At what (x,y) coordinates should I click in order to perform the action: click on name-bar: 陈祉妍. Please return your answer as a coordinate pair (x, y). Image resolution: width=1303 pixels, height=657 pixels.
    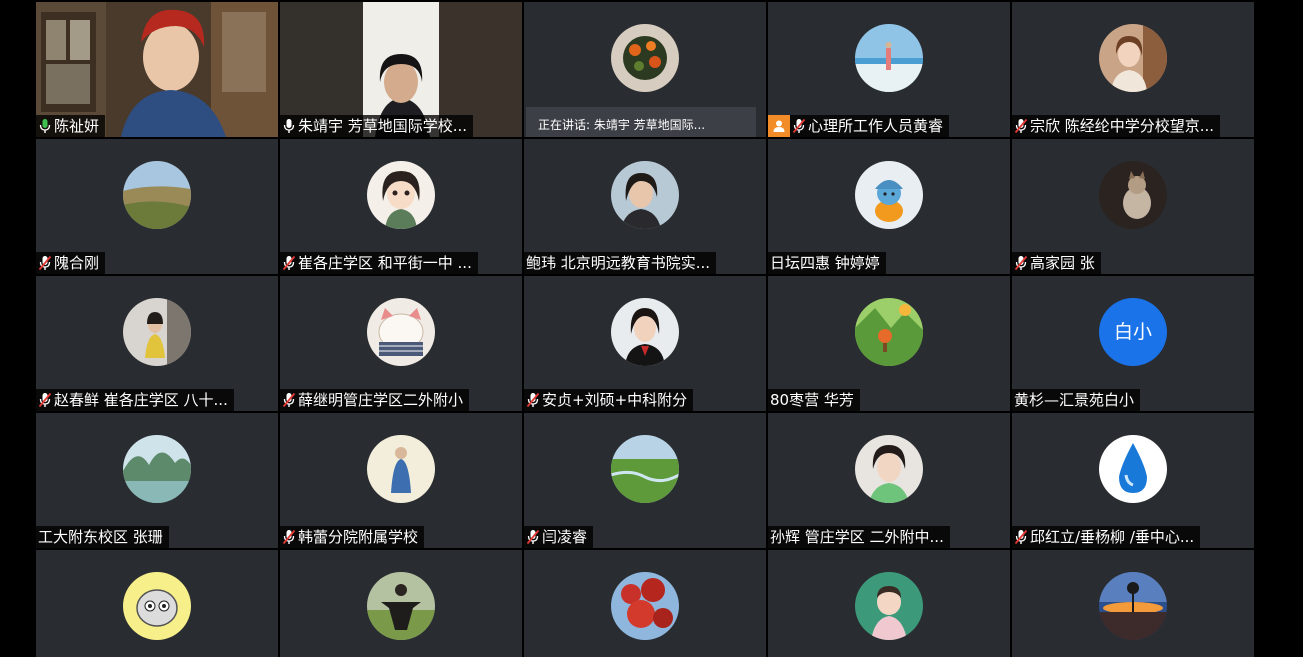
    Looking at the image, I should click on (71, 126).